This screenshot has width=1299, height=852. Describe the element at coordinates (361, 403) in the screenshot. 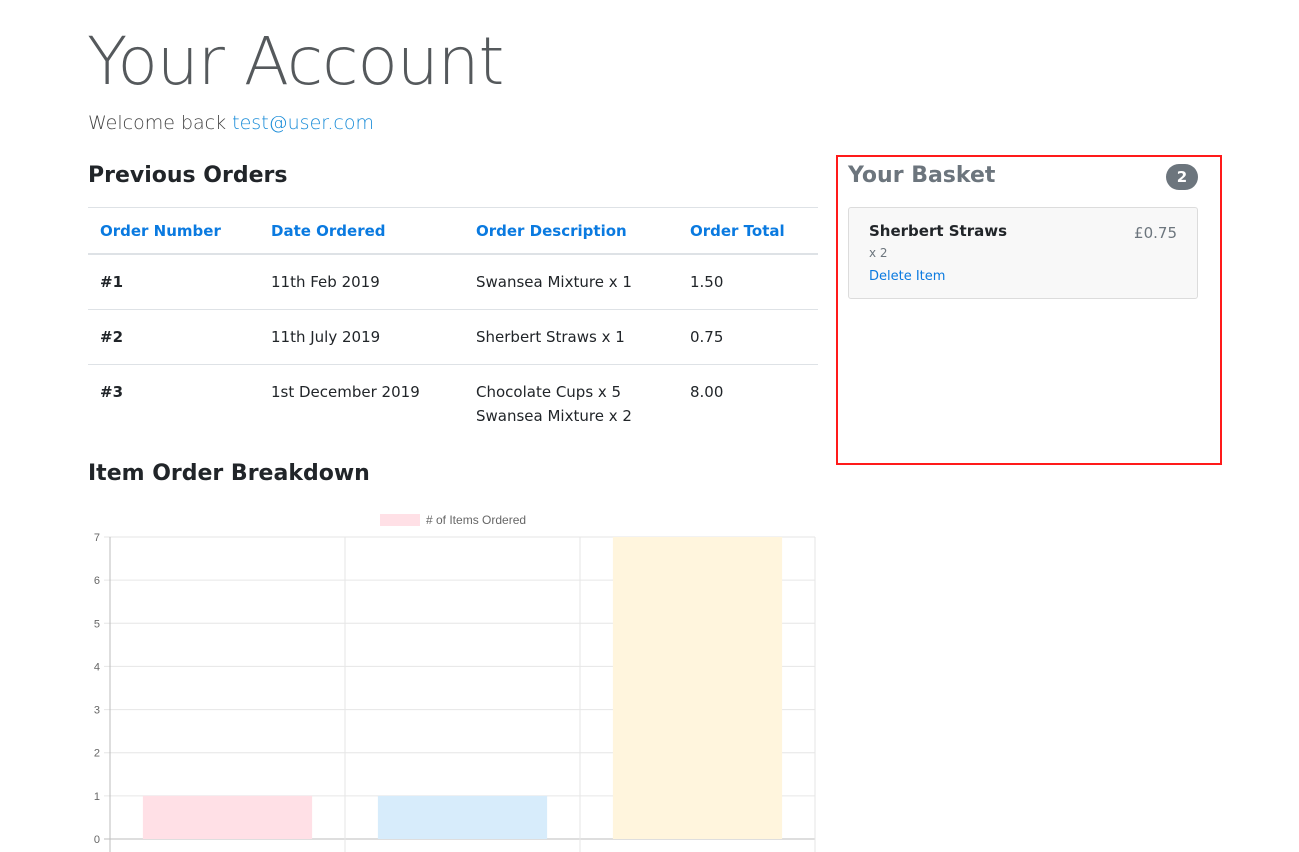

I see `order-date: 1st December 2019` at that location.